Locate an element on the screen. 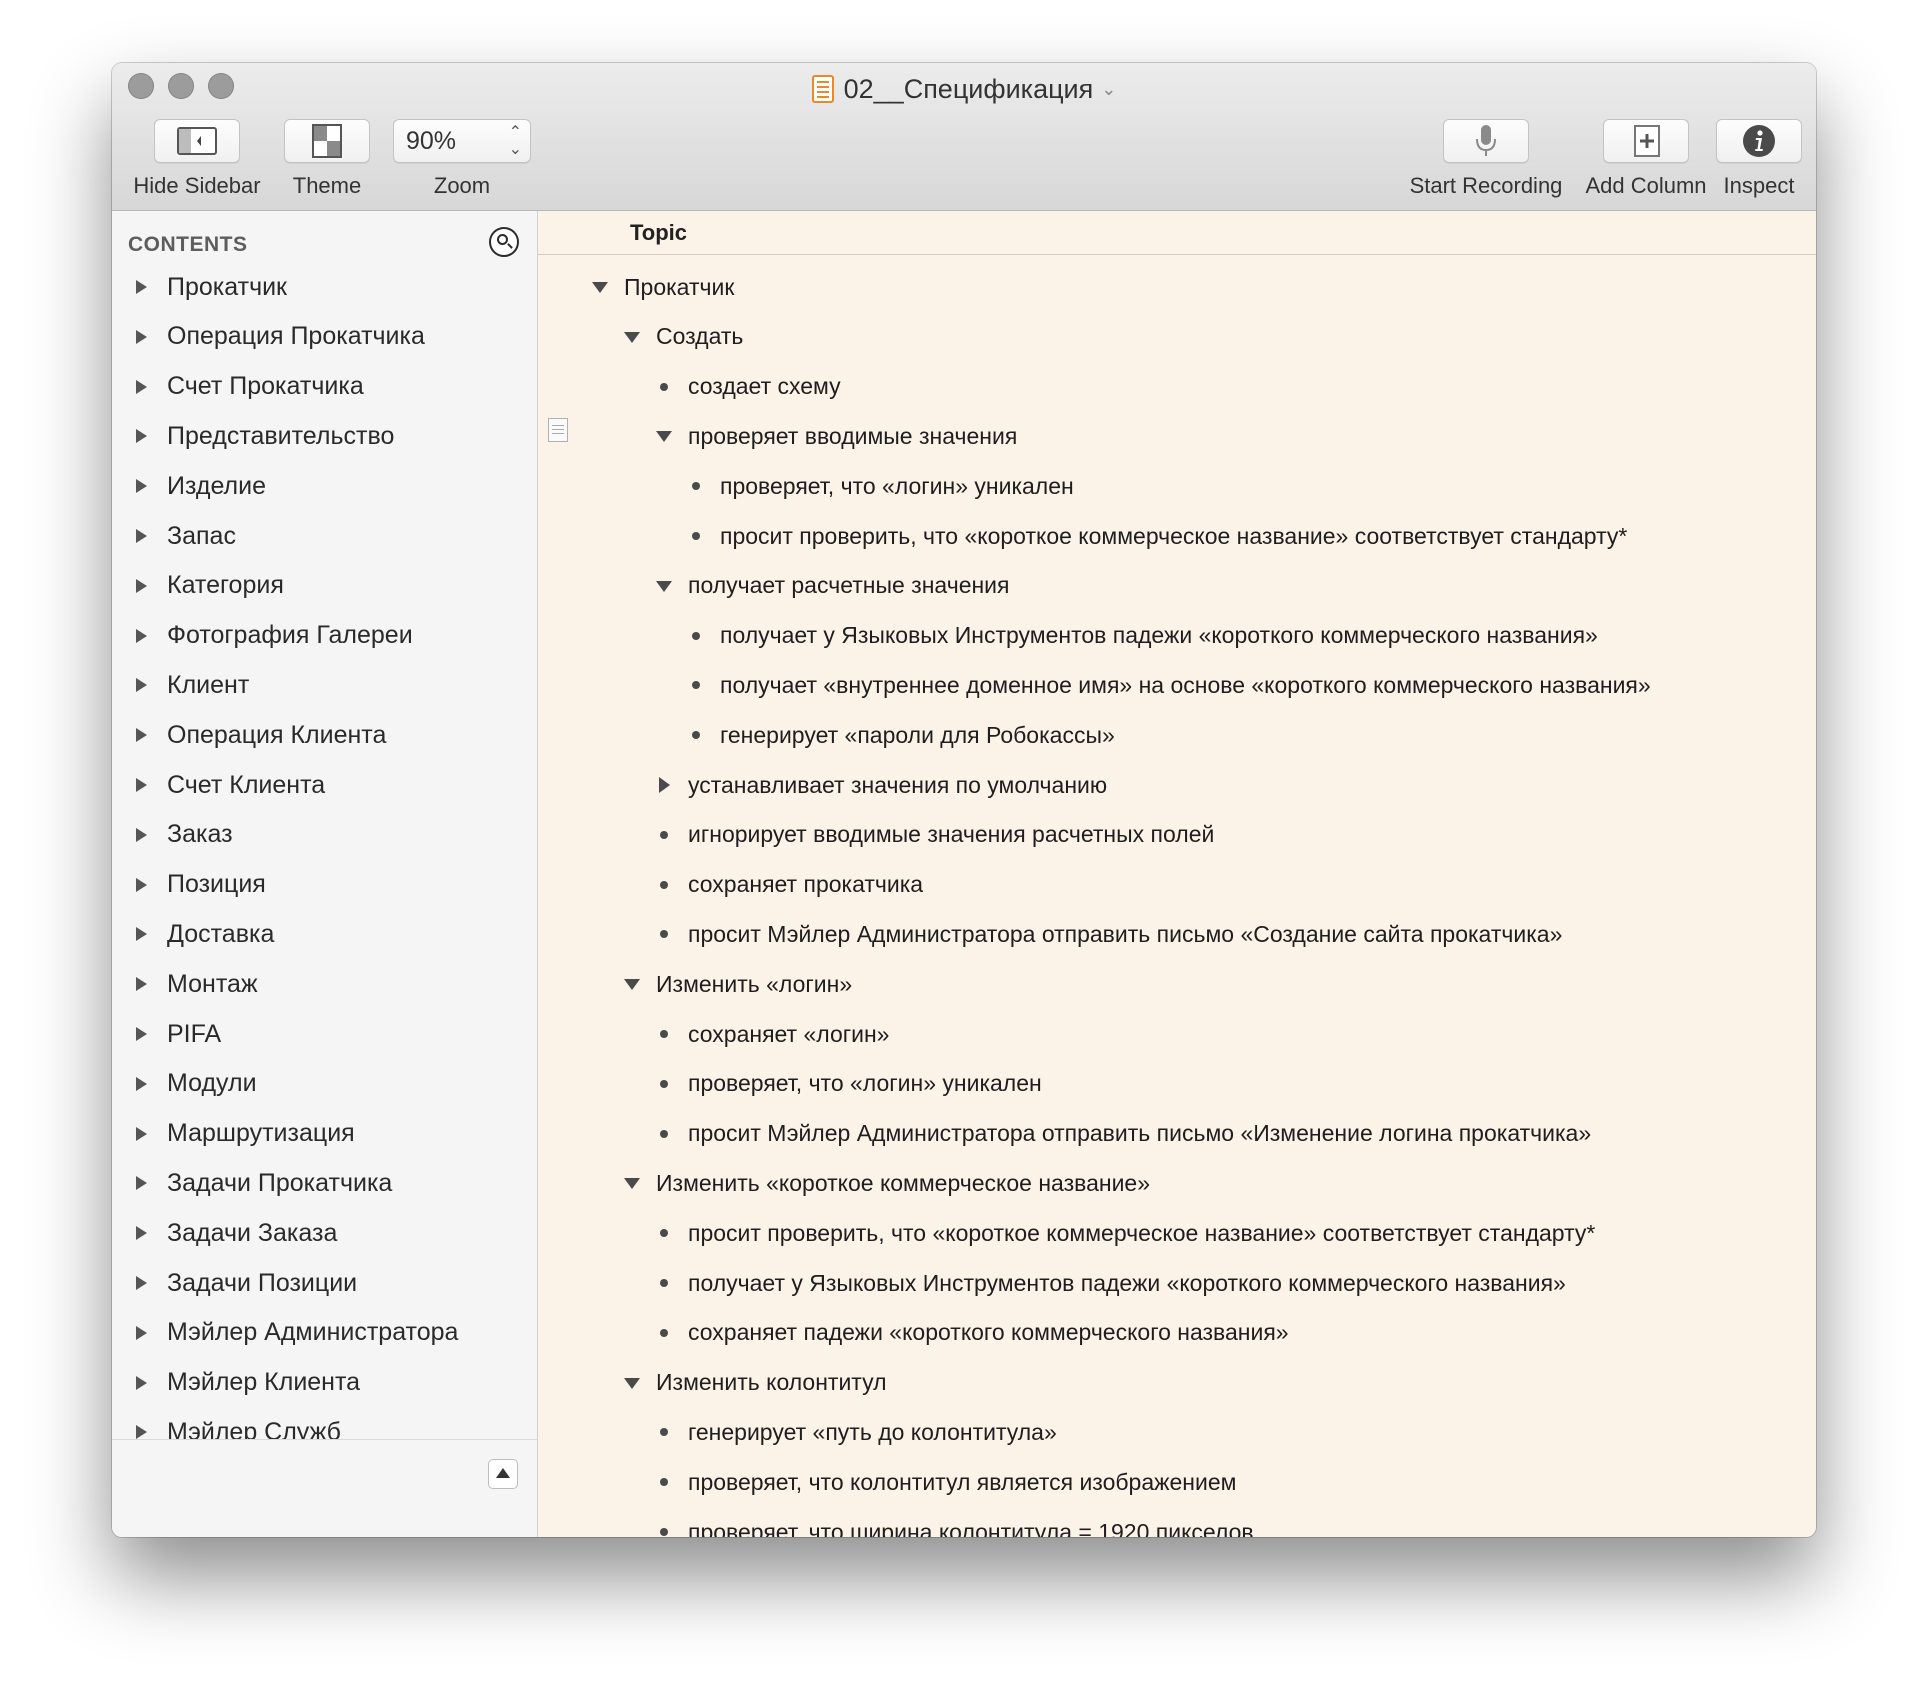  add-column-button is located at coordinates (1646, 141).